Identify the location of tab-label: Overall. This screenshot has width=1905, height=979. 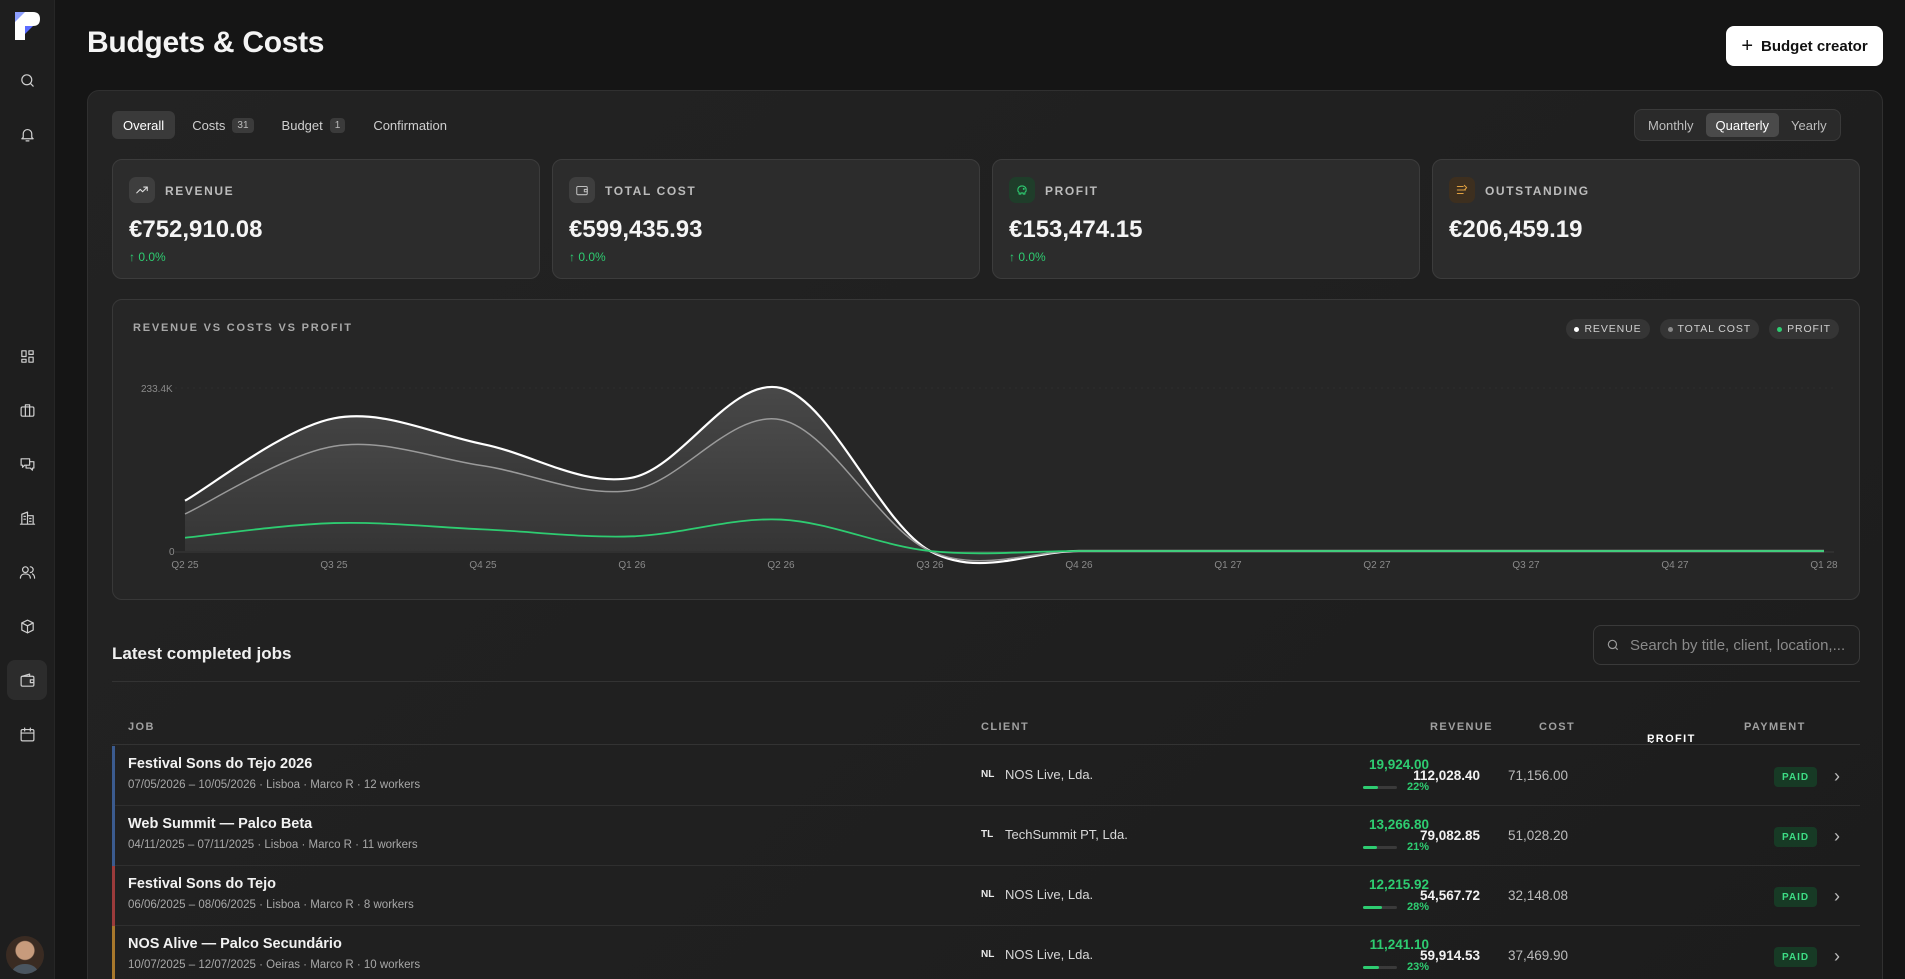
(144, 125).